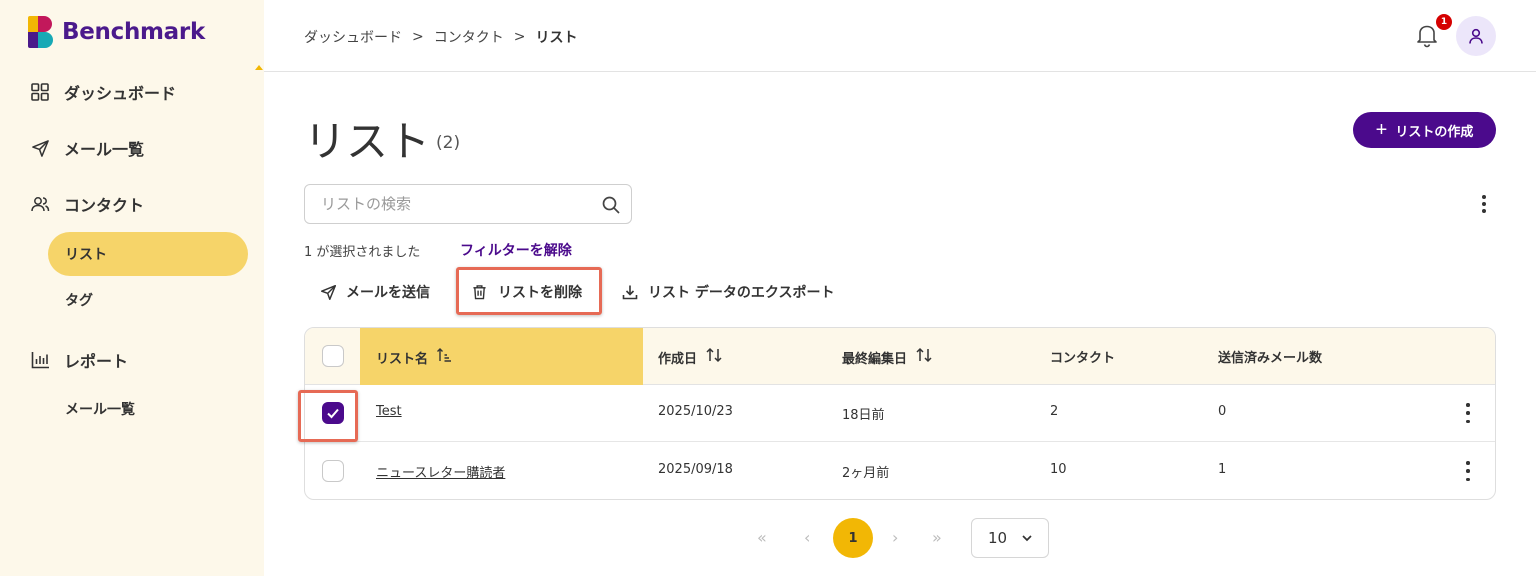  Describe the element at coordinates (1222, 411) in the screenshot. I see `sent-count: 0` at that location.